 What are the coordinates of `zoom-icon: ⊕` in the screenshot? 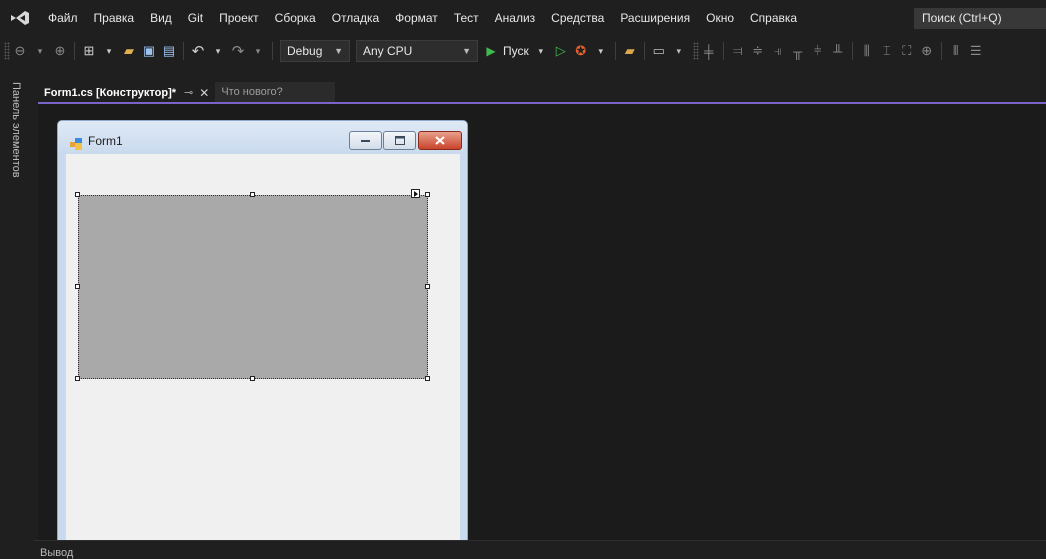 It's located at (927, 51).